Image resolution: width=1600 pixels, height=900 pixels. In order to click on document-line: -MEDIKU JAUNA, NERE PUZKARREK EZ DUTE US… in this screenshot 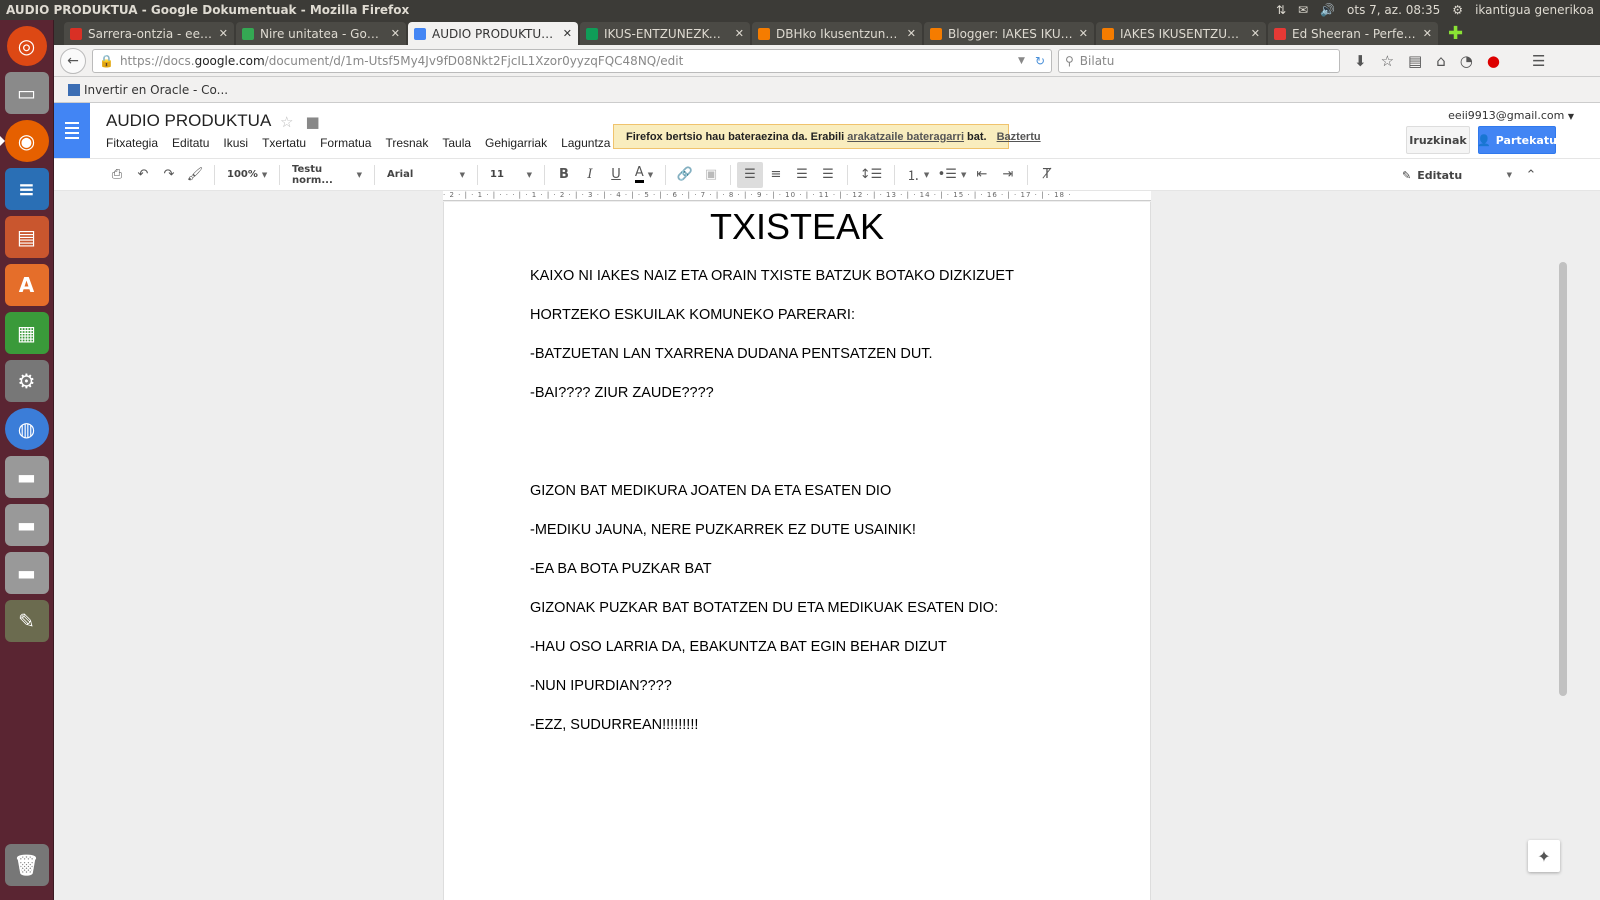, I will do `click(723, 530)`.